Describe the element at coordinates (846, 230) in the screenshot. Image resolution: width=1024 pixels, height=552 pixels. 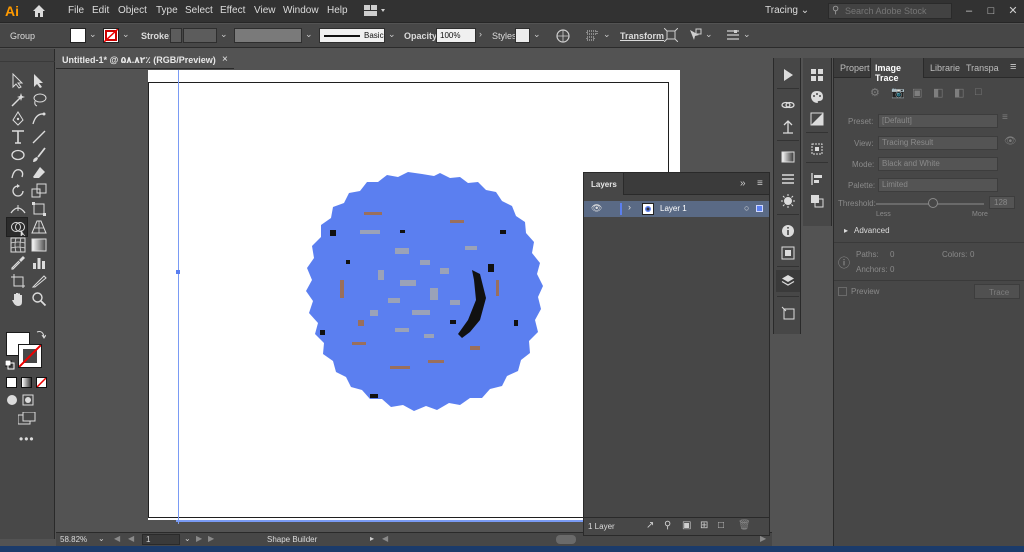
I see `chevron-right-icon: ▸` at that location.